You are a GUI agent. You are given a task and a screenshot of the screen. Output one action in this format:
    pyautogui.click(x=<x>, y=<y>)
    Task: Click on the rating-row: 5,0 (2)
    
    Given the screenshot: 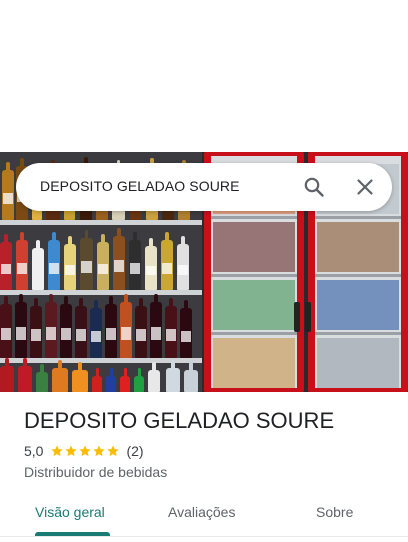 What is the action you would take?
    pyautogui.click(x=84, y=451)
    